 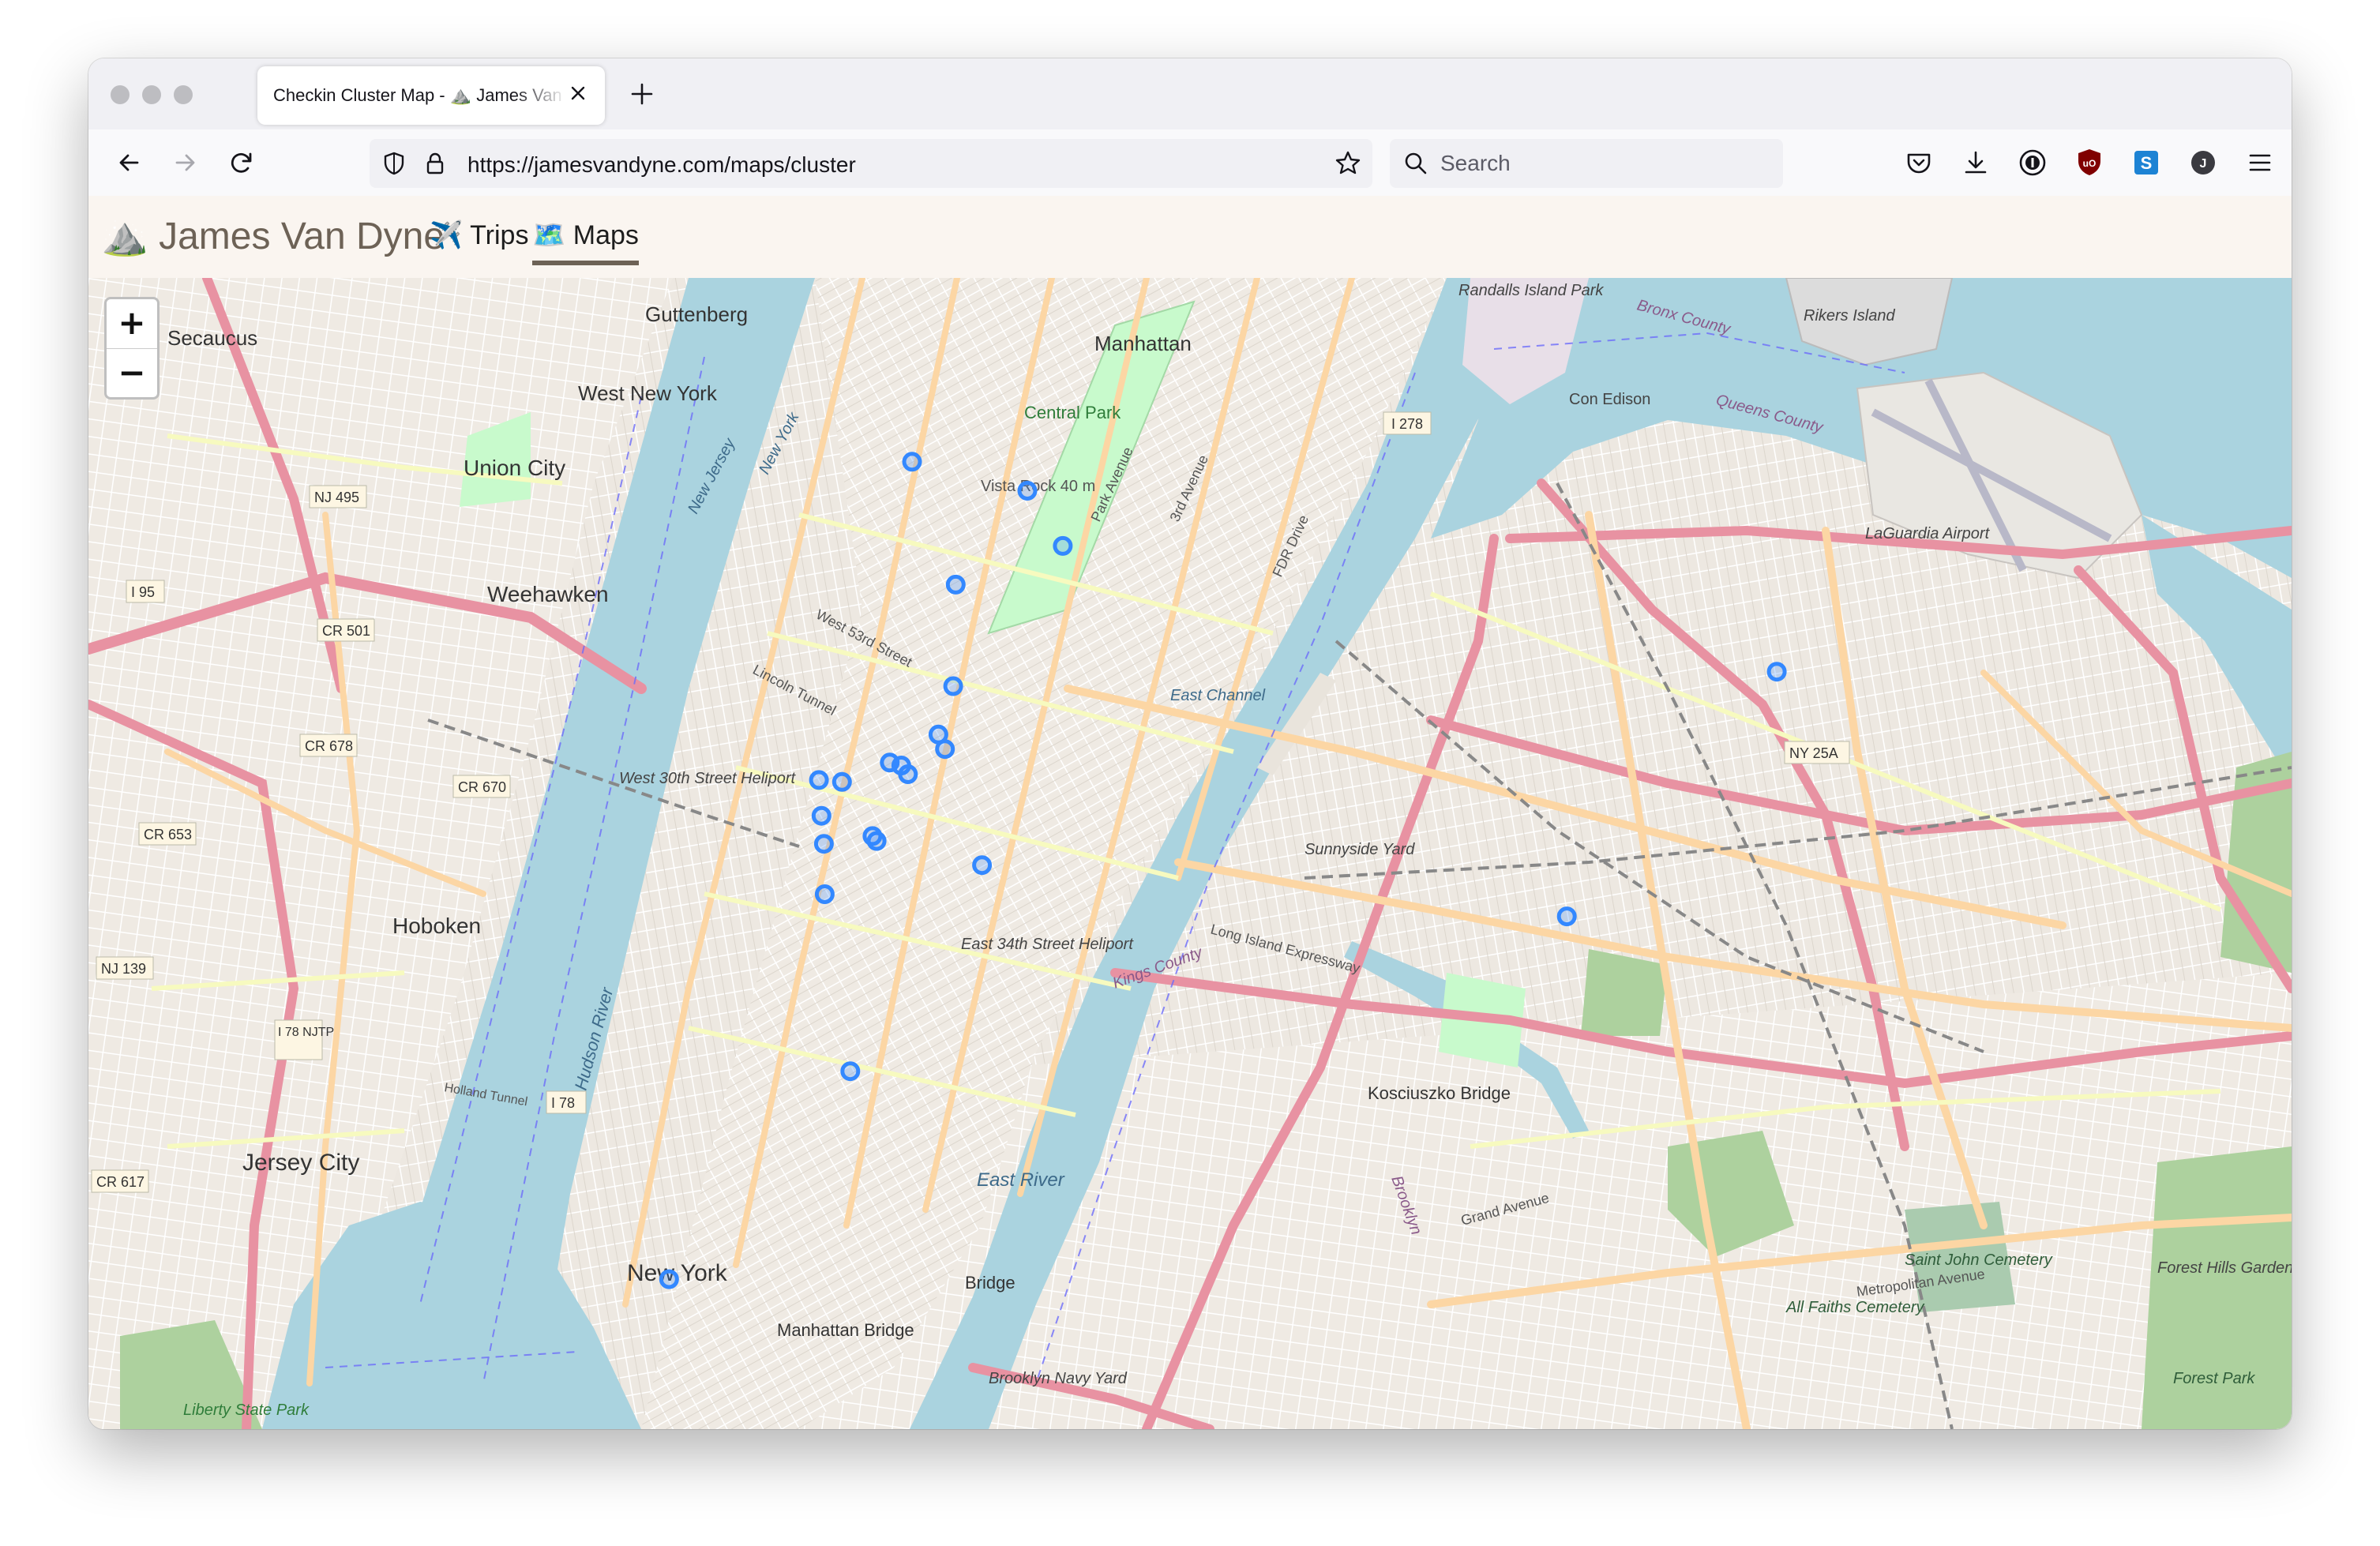 What do you see at coordinates (708, 778) in the screenshot?
I see `label-west-30th-heliport: West 30th Street Heliport` at bounding box center [708, 778].